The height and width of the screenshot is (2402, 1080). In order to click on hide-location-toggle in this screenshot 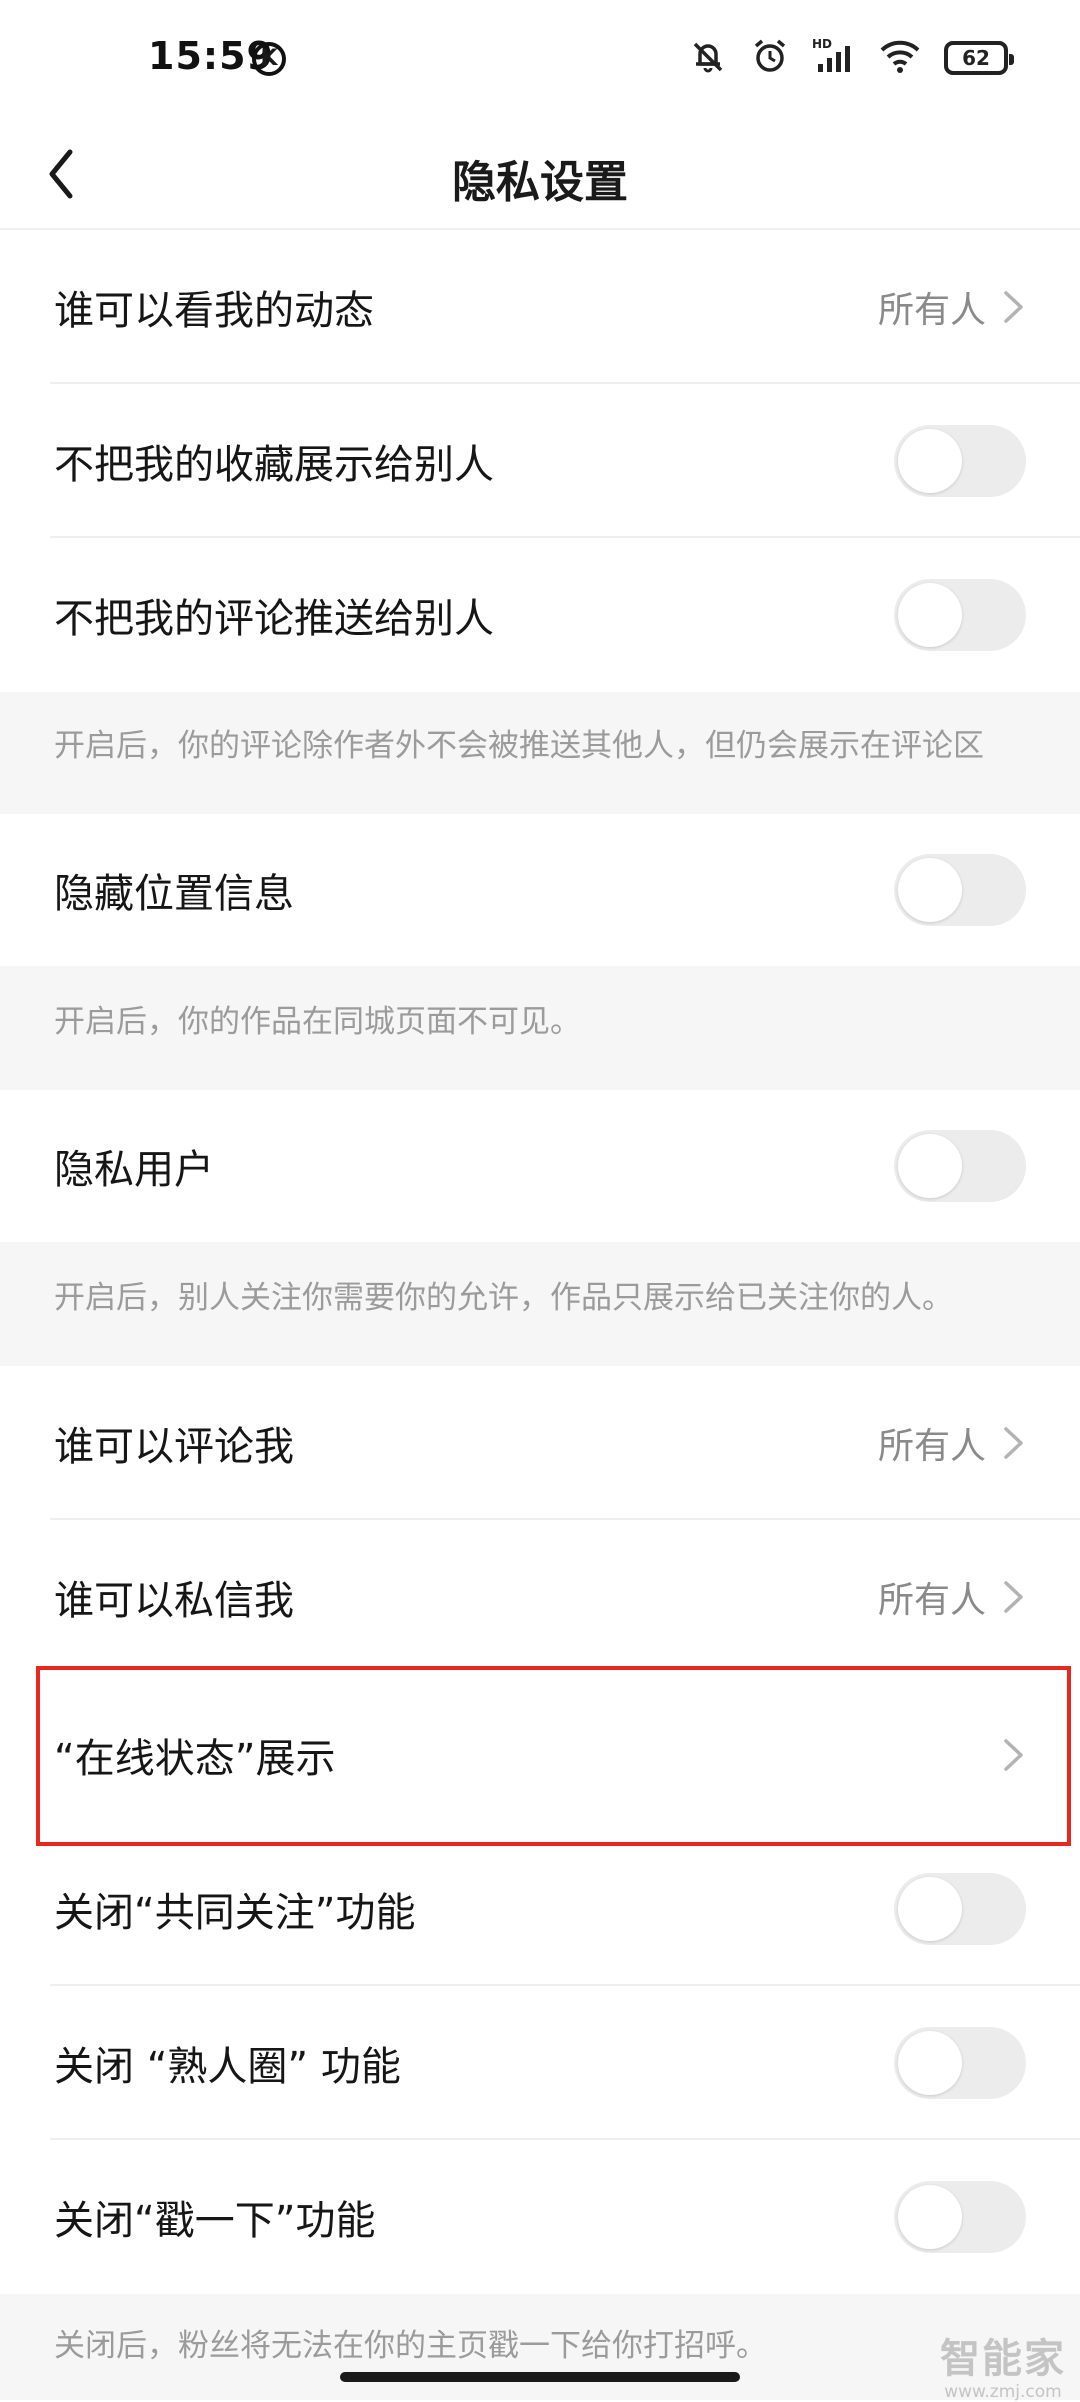, I will do `click(960, 890)`.